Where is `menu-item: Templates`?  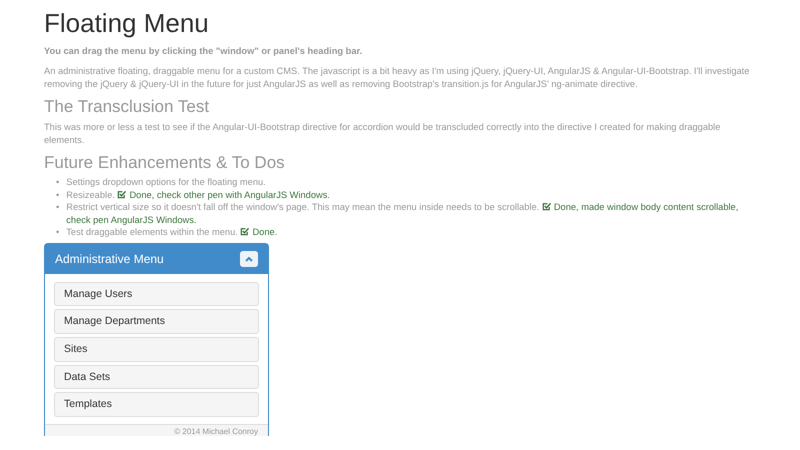 menu-item: Templates is located at coordinates (156, 405).